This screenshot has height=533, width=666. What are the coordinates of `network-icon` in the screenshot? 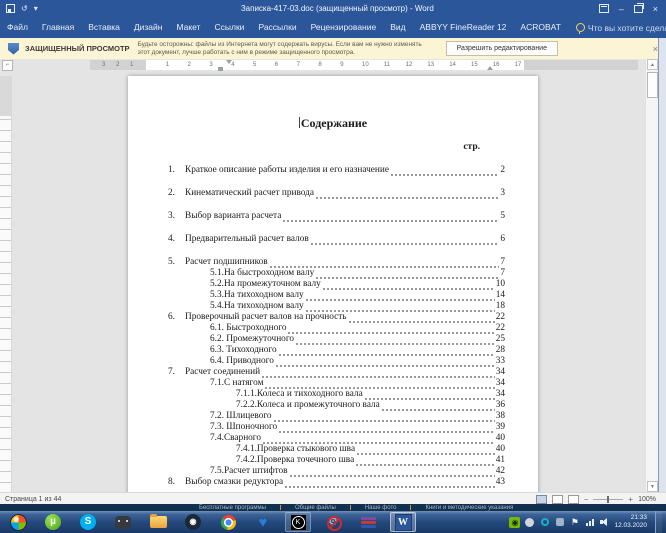 It's located at (589, 522).